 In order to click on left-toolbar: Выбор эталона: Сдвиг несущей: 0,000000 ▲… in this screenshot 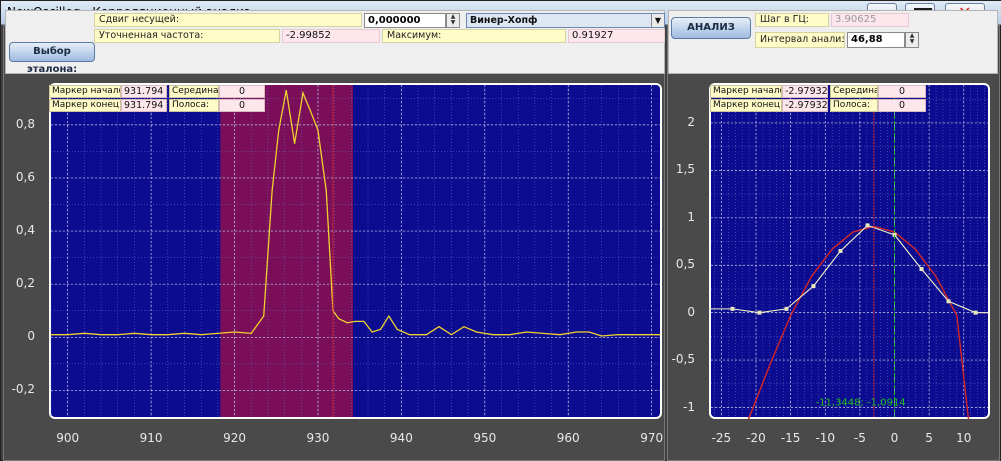, I will do `click(335, 42)`.